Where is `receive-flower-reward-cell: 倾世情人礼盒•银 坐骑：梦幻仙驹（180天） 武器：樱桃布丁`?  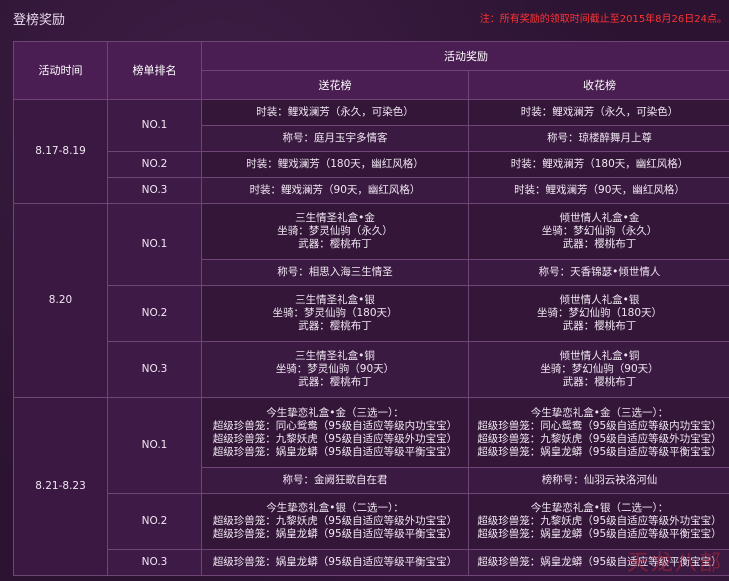
receive-flower-reward-cell: 倾世情人礼盒•银 坐骑：梦幻仙驹（180天） 武器：樱桃布丁 is located at coordinates (598, 313).